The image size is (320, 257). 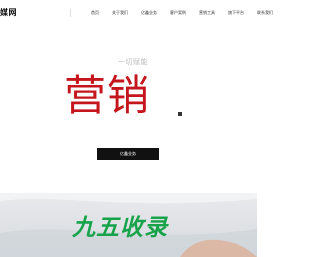 I want to click on business-cta-button: 亿鑫业务, so click(x=128, y=154).